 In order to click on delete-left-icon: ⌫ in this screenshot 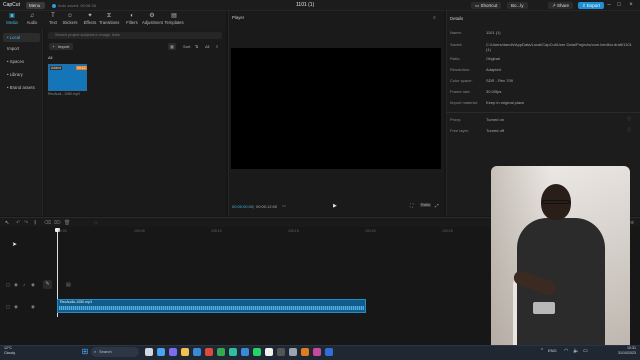, I will do `click(47, 223)`.